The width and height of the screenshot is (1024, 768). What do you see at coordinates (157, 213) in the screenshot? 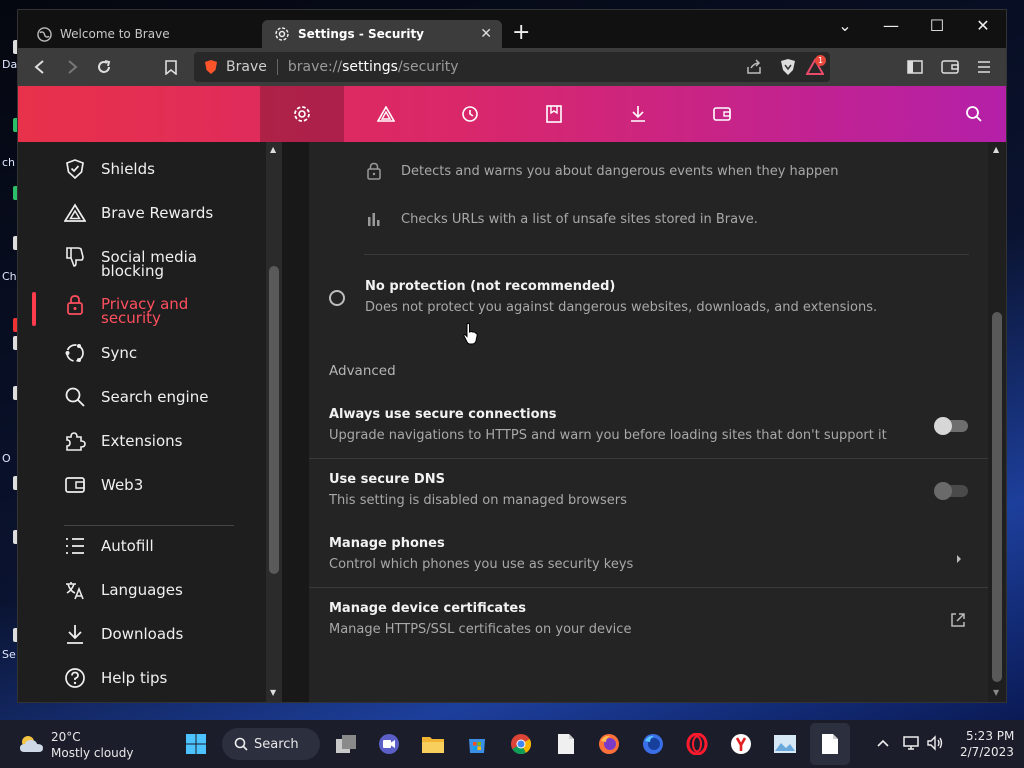
I see `sidebar-item-label: Brave Rewards` at bounding box center [157, 213].